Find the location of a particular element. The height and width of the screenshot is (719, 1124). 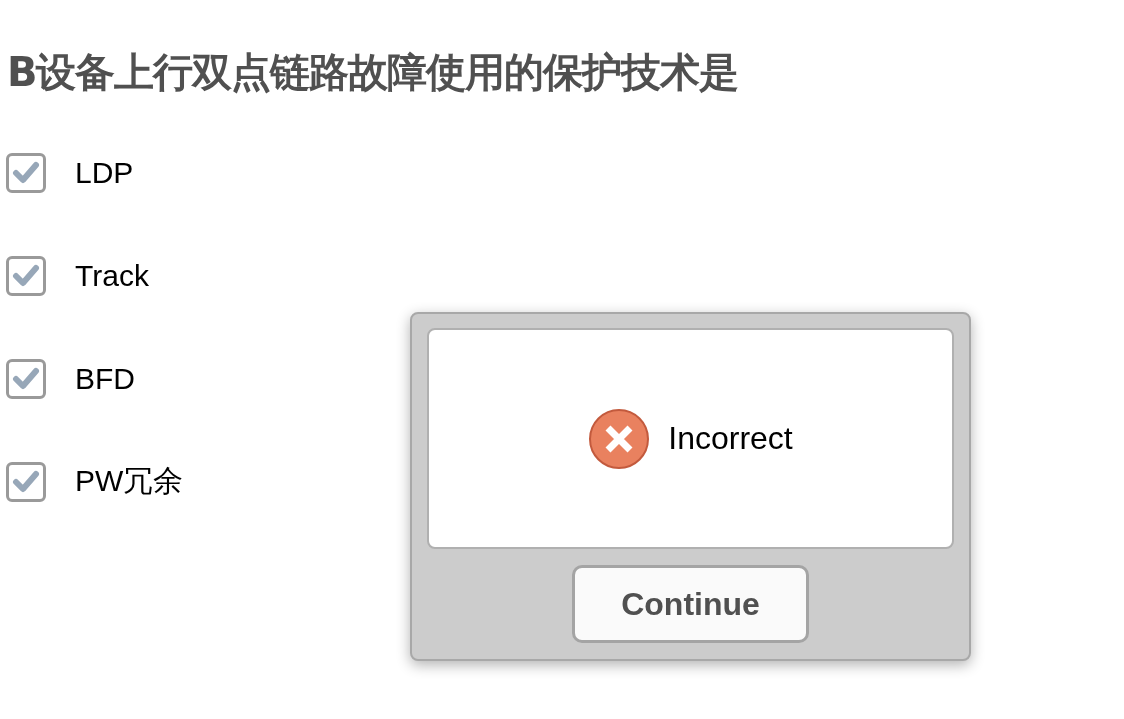

option-label: Track is located at coordinates (112, 275).